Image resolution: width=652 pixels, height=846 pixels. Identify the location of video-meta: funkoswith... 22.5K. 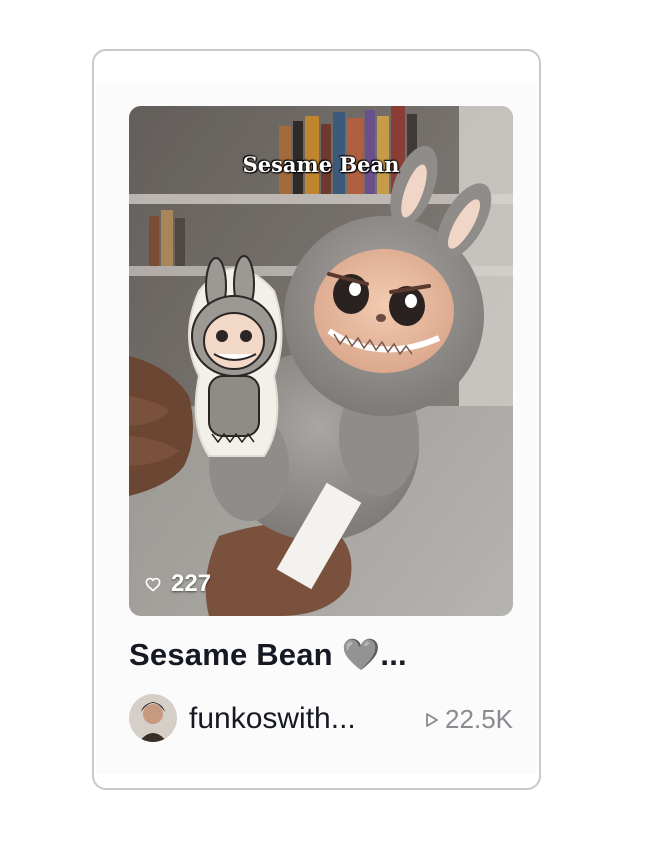
(324, 719).